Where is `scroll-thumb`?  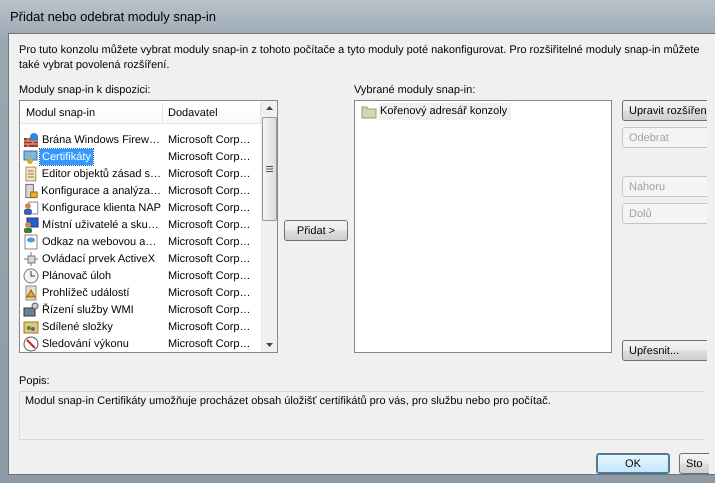
scroll-thumb is located at coordinates (269, 169).